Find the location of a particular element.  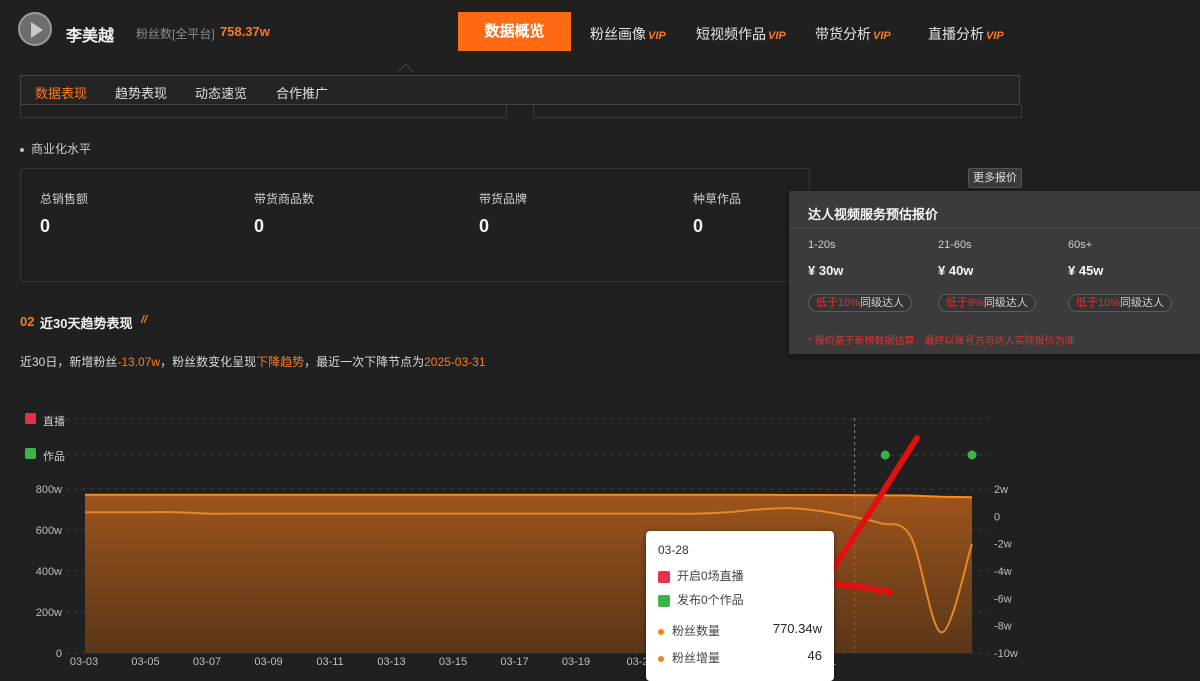

price-col-price: ¥ 45w is located at coordinates (1086, 270).